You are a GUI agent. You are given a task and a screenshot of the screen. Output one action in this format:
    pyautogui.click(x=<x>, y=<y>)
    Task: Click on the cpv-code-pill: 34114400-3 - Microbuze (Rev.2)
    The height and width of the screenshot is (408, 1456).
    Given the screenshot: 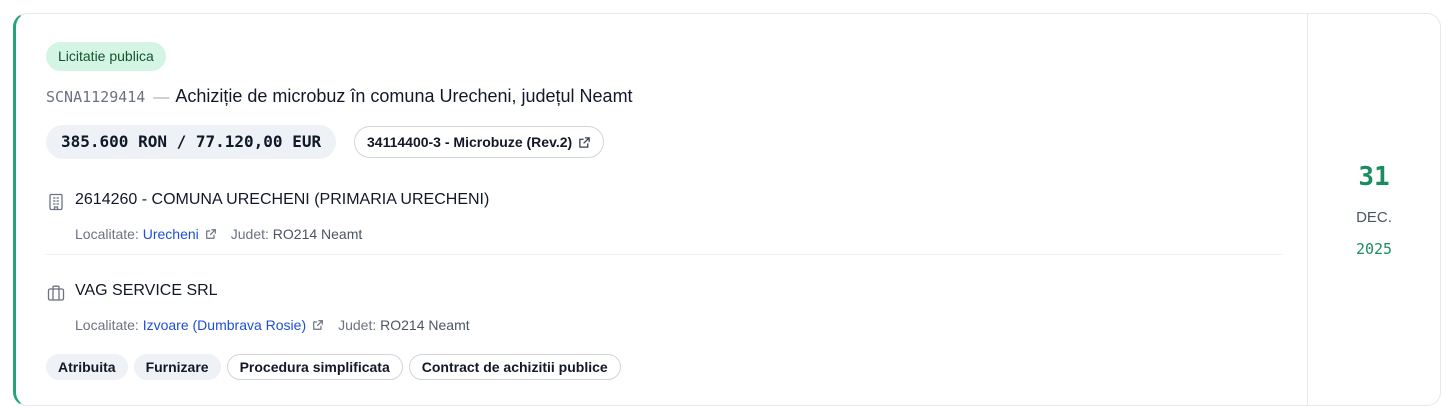 What is the action you would take?
    pyautogui.click(x=479, y=142)
    